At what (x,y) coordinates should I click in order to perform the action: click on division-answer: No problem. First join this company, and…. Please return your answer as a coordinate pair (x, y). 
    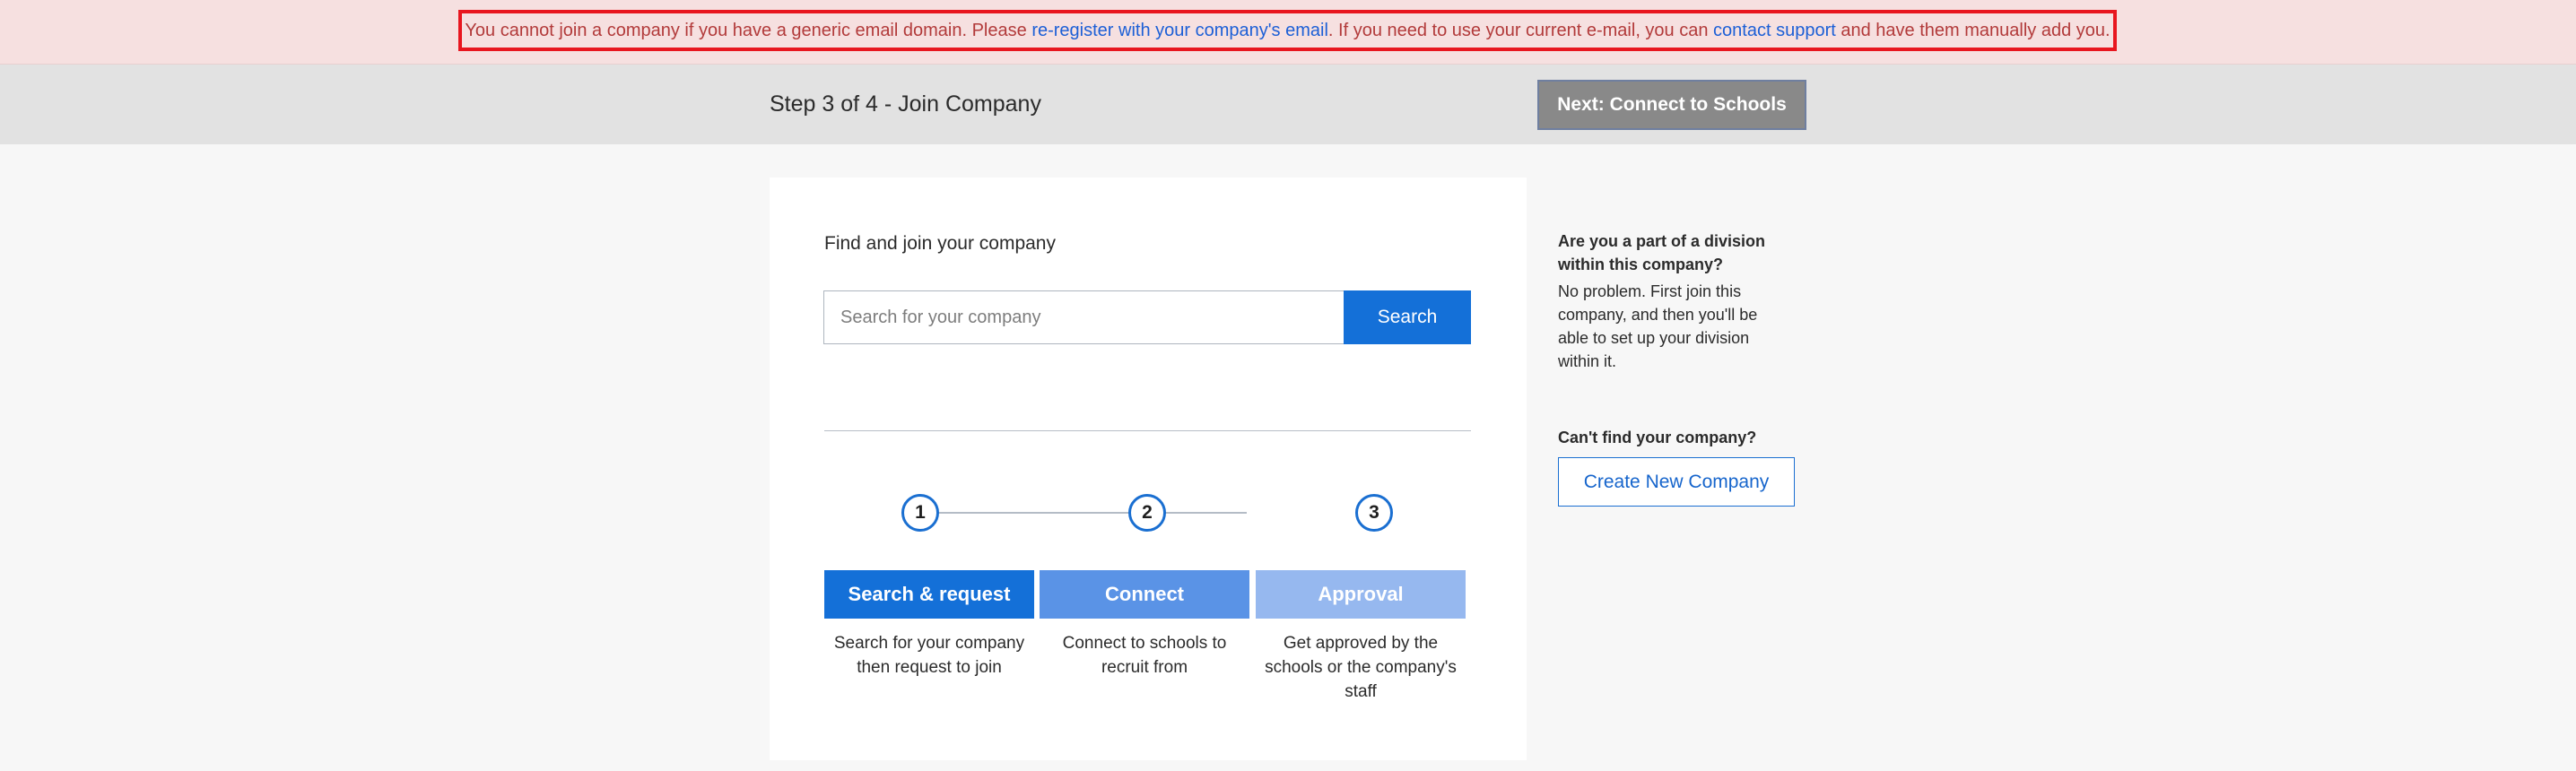
    Looking at the image, I should click on (1665, 326).